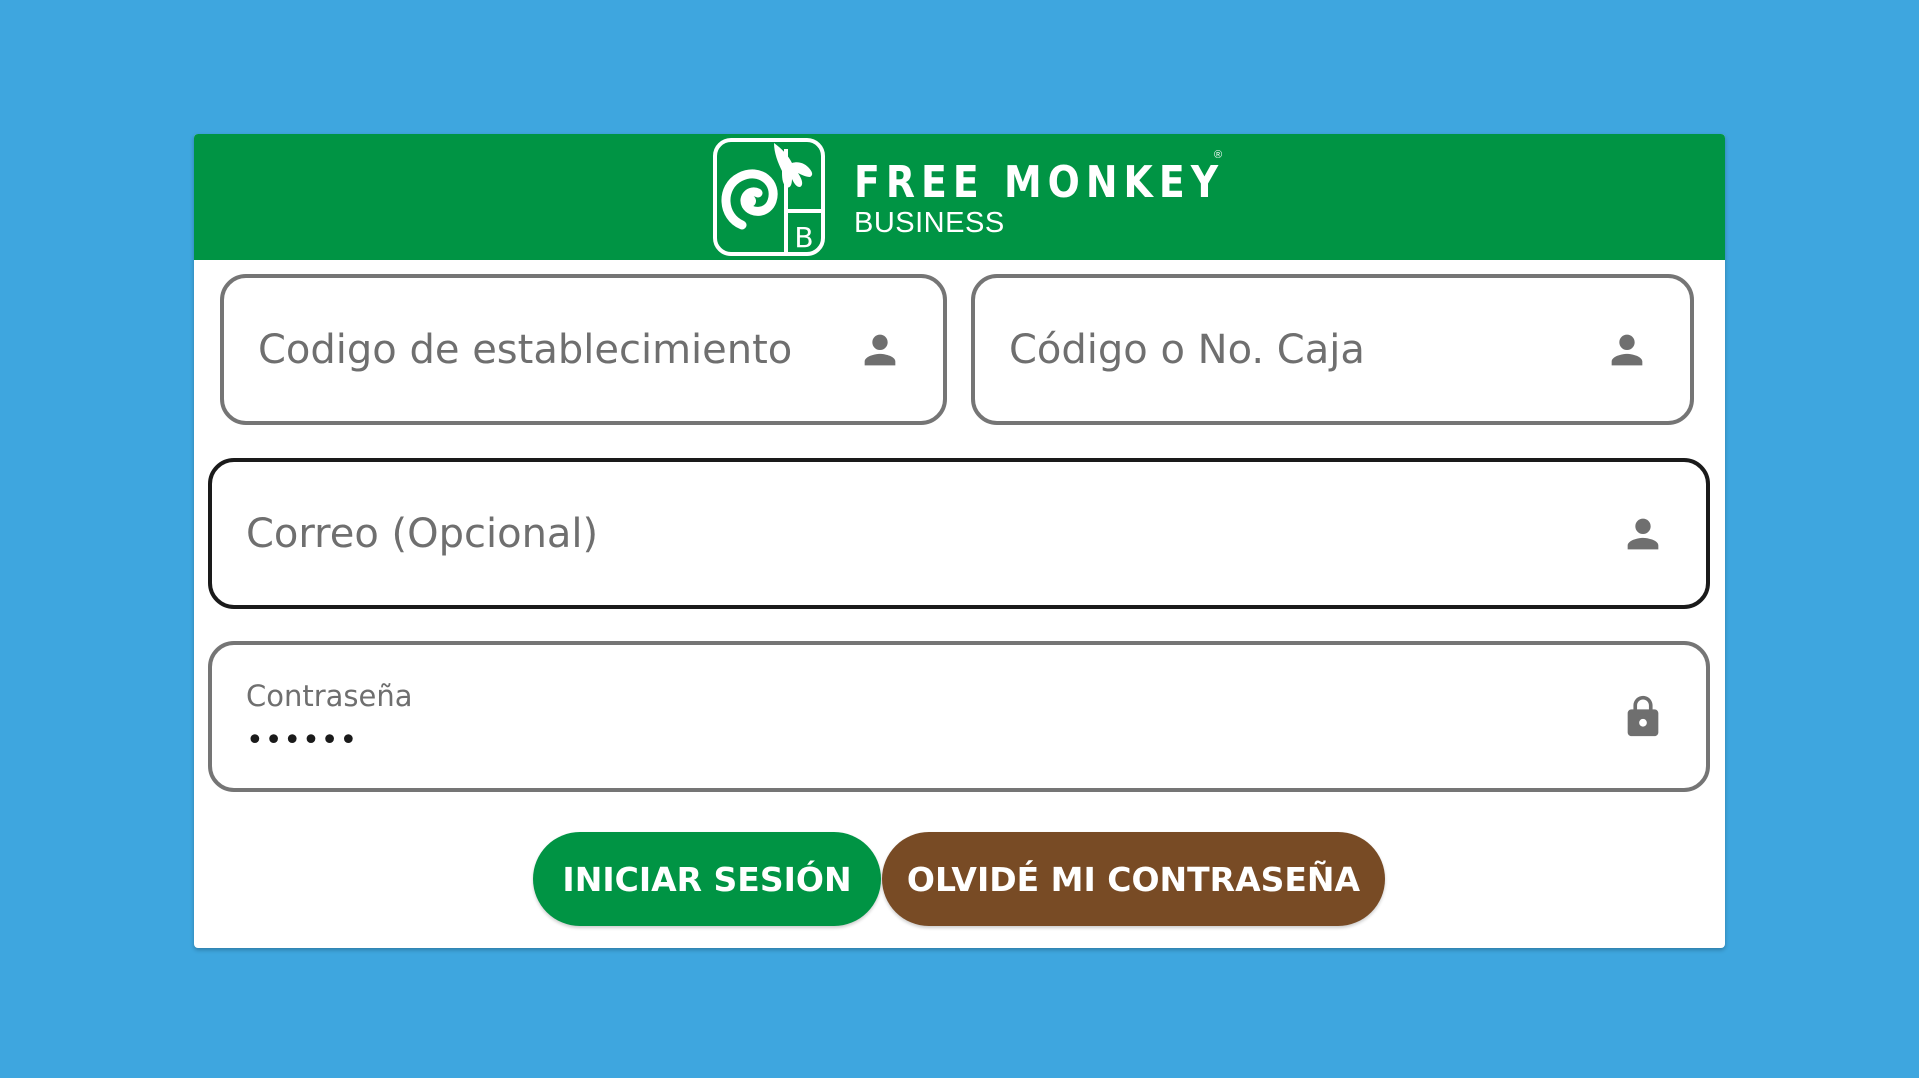  Describe the element at coordinates (769, 197) in the screenshot. I see `monkey-logo-icon: B` at that location.